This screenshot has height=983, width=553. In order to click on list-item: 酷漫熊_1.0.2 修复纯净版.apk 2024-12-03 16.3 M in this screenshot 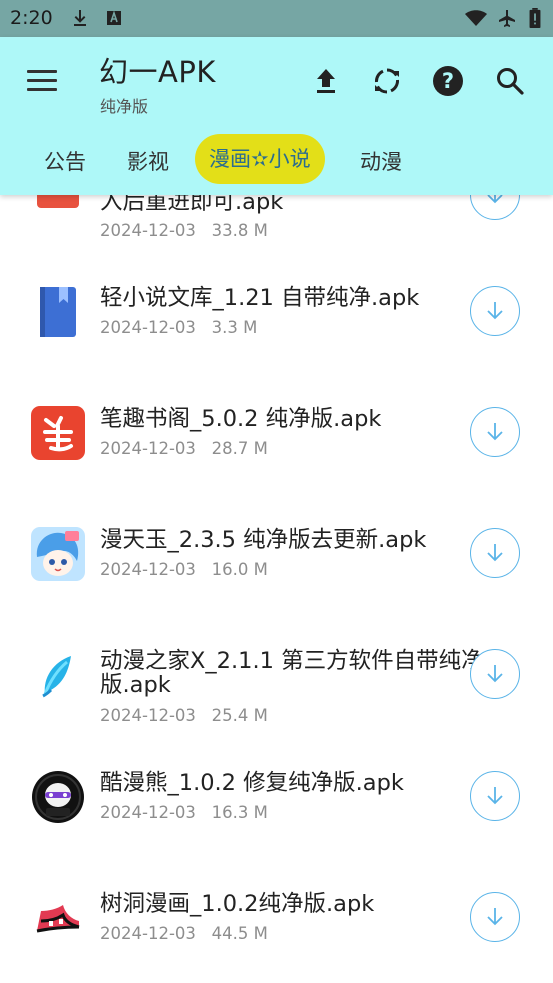, I will do `click(276, 798)`.